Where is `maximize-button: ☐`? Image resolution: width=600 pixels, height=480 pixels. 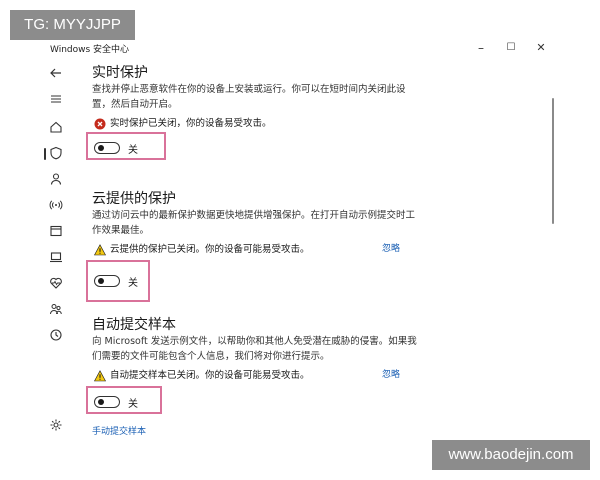
maximize-button: ☐ is located at coordinates (511, 48).